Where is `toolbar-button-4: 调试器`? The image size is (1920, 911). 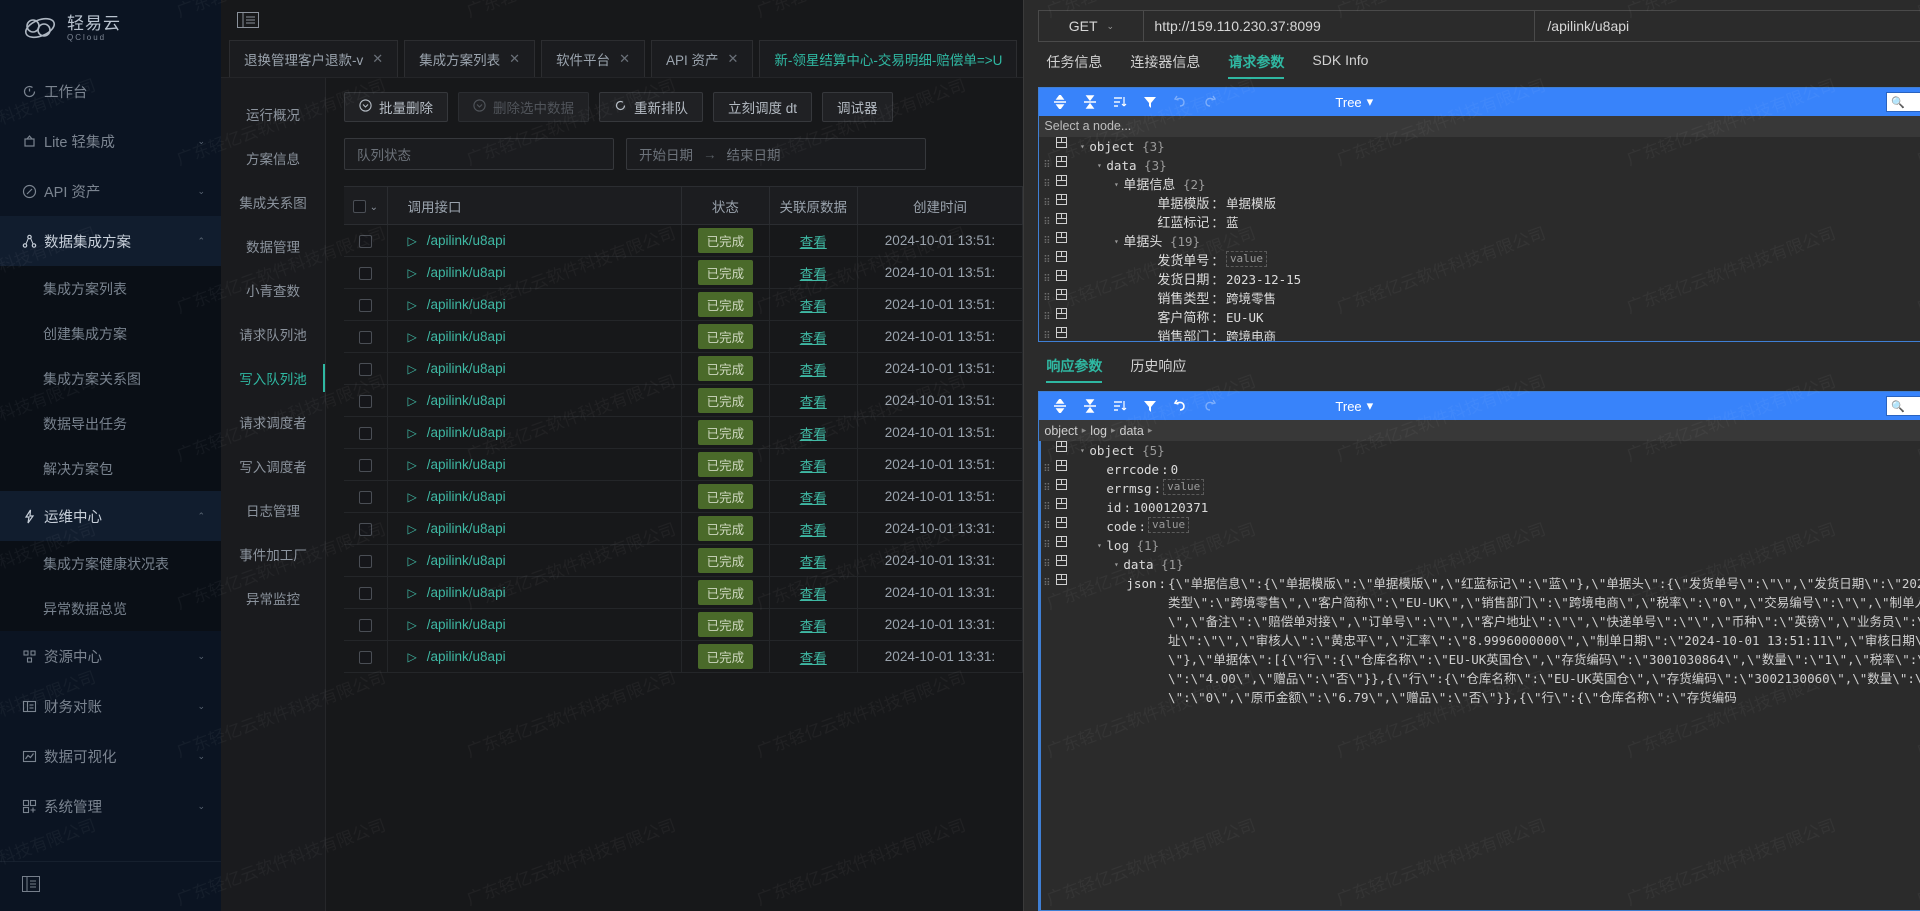
toolbar-button-4: 调试器 is located at coordinates (857, 107).